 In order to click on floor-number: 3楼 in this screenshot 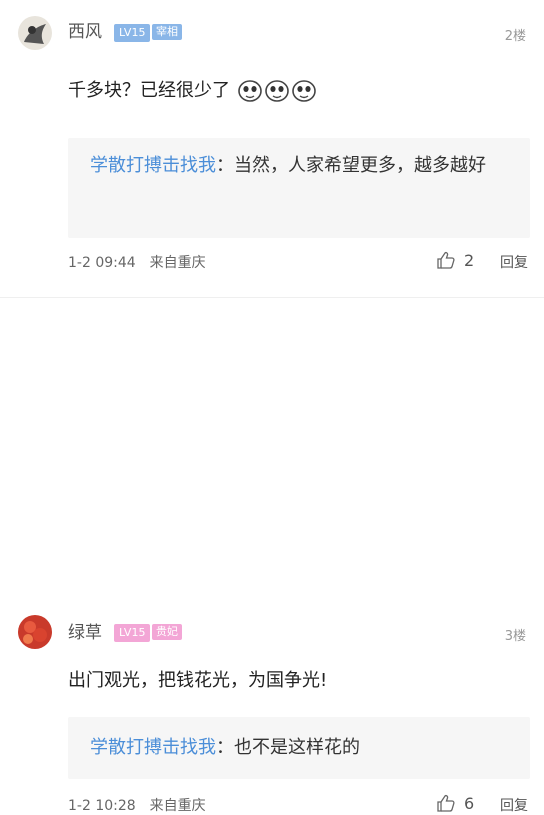, I will do `click(515, 636)`.